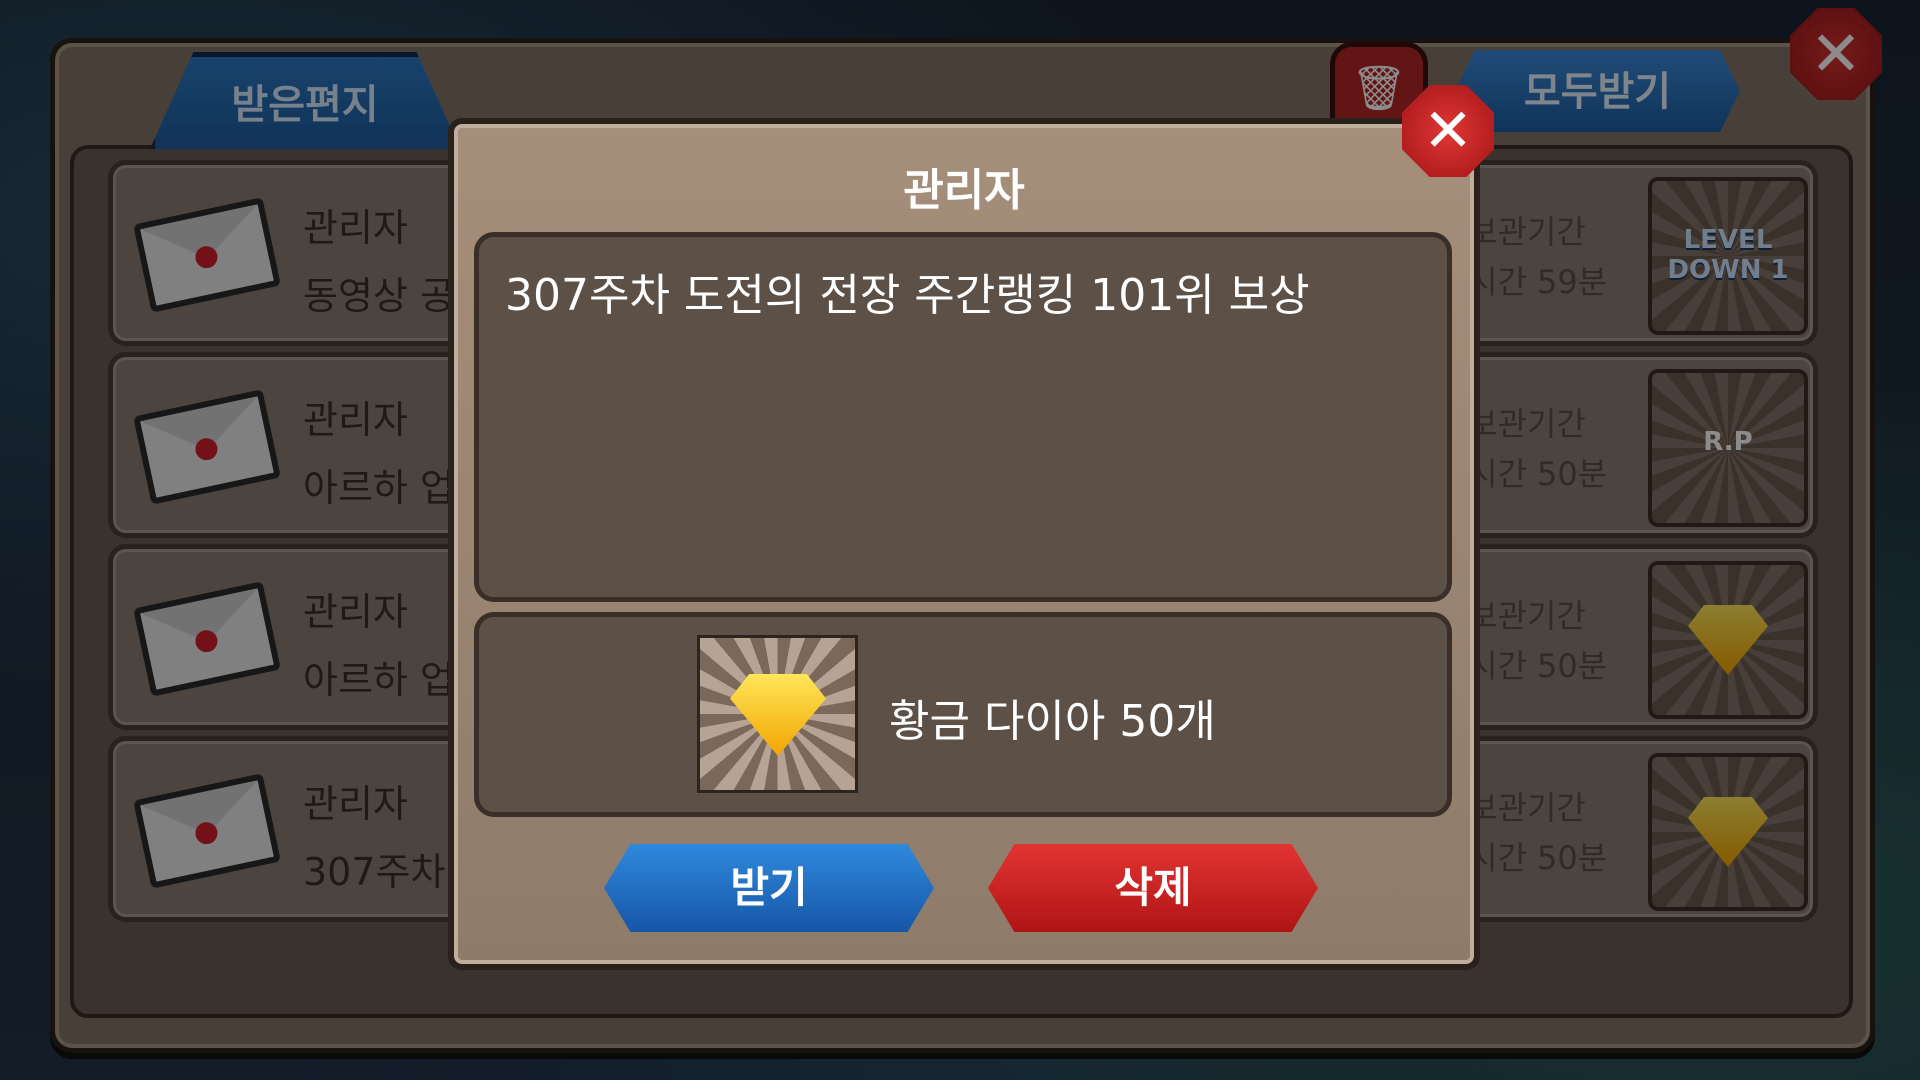 The height and width of the screenshot is (1080, 1920). What do you see at coordinates (1448, 131) in the screenshot?
I see `close-icon: ✕` at bounding box center [1448, 131].